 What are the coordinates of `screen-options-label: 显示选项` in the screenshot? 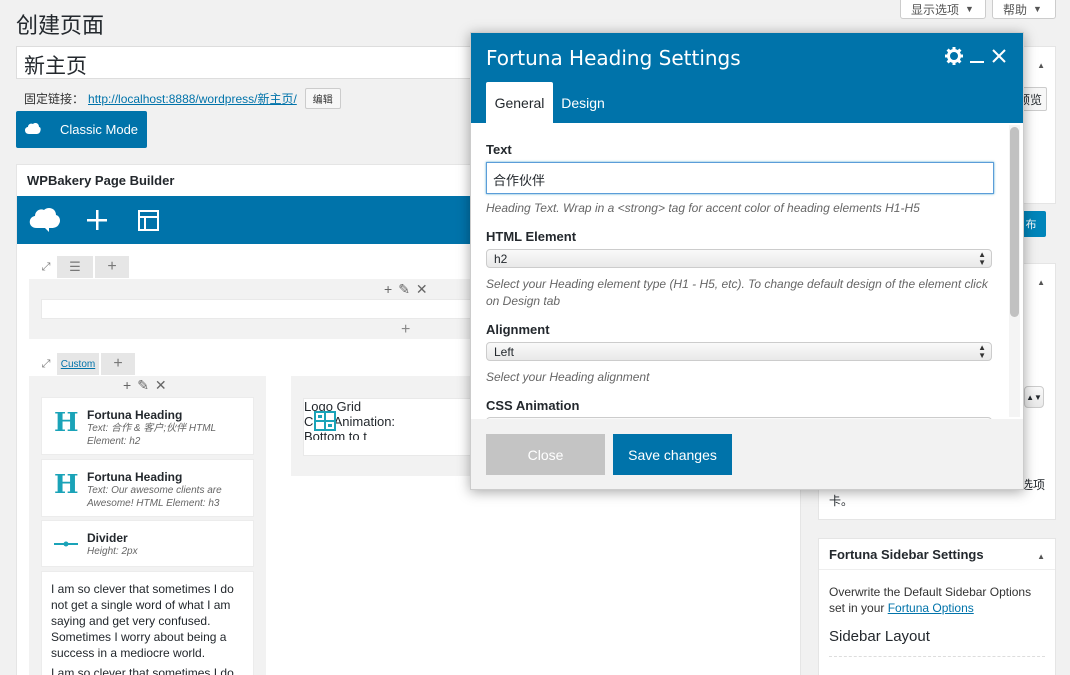 It's located at (935, 9).